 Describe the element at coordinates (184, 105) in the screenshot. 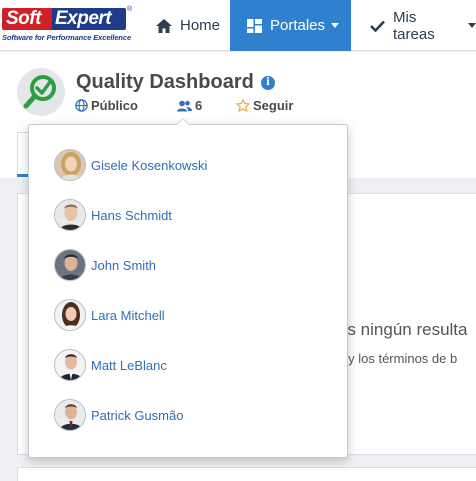

I see `users-icon` at that location.